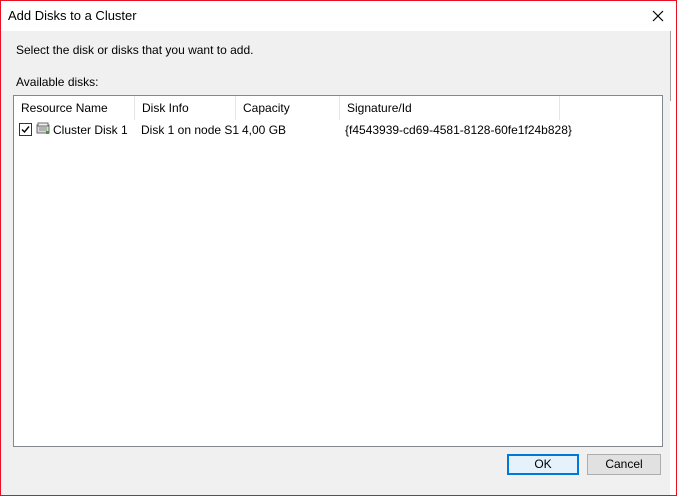  Describe the element at coordinates (458, 130) in the screenshot. I see `cell-signature: {f4543939-cd69-4581-8128-60fe1f24b828}` at that location.